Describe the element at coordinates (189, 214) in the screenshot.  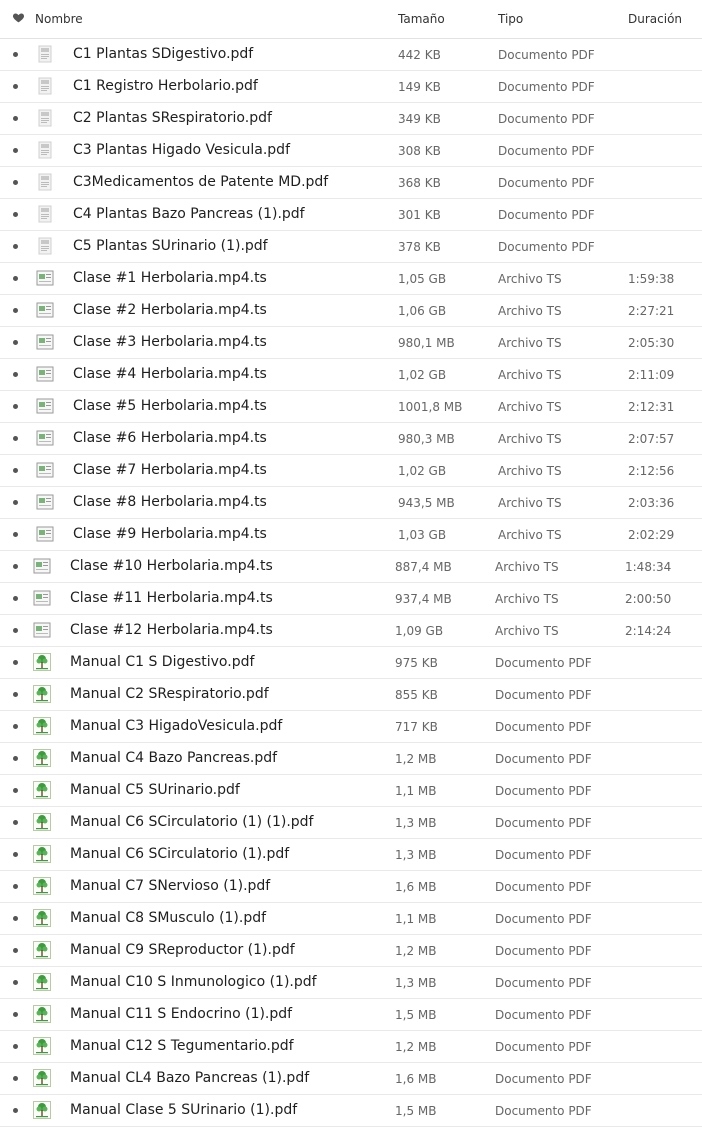
I see `file-name: C4 Plantas Bazo Pancreas (1).pdf` at that location.